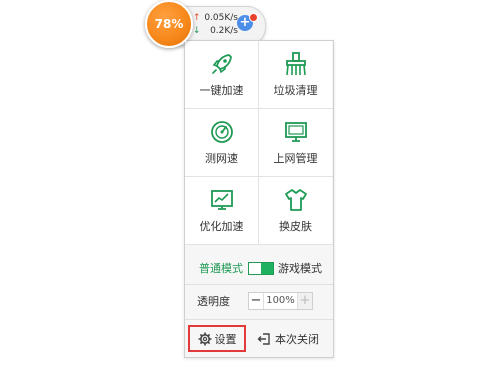 Image resolution: width=504 pixels, height=365 pixels. I want to click on close-this-time-button: 本次关闭, so click(288, 339).